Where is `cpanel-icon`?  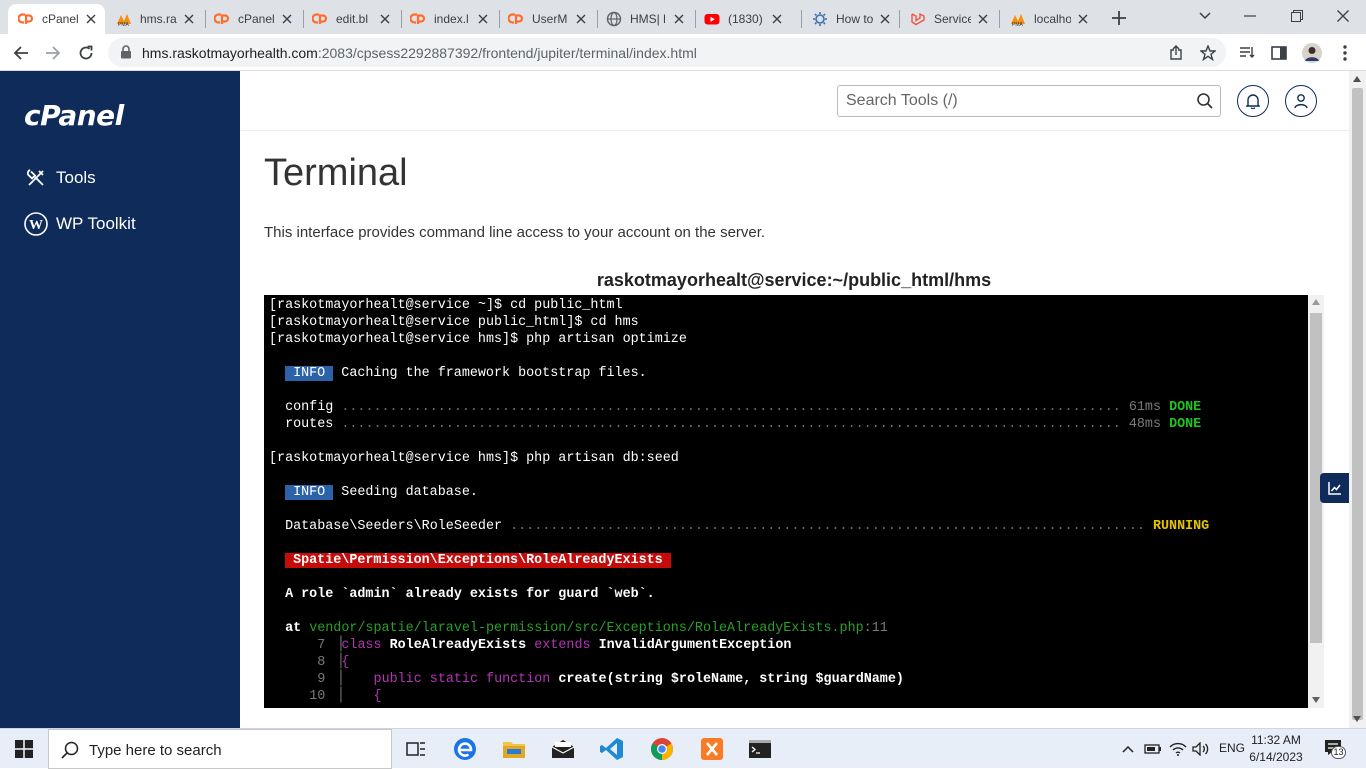
cpanel-icon is located at coordinates (222, 19).